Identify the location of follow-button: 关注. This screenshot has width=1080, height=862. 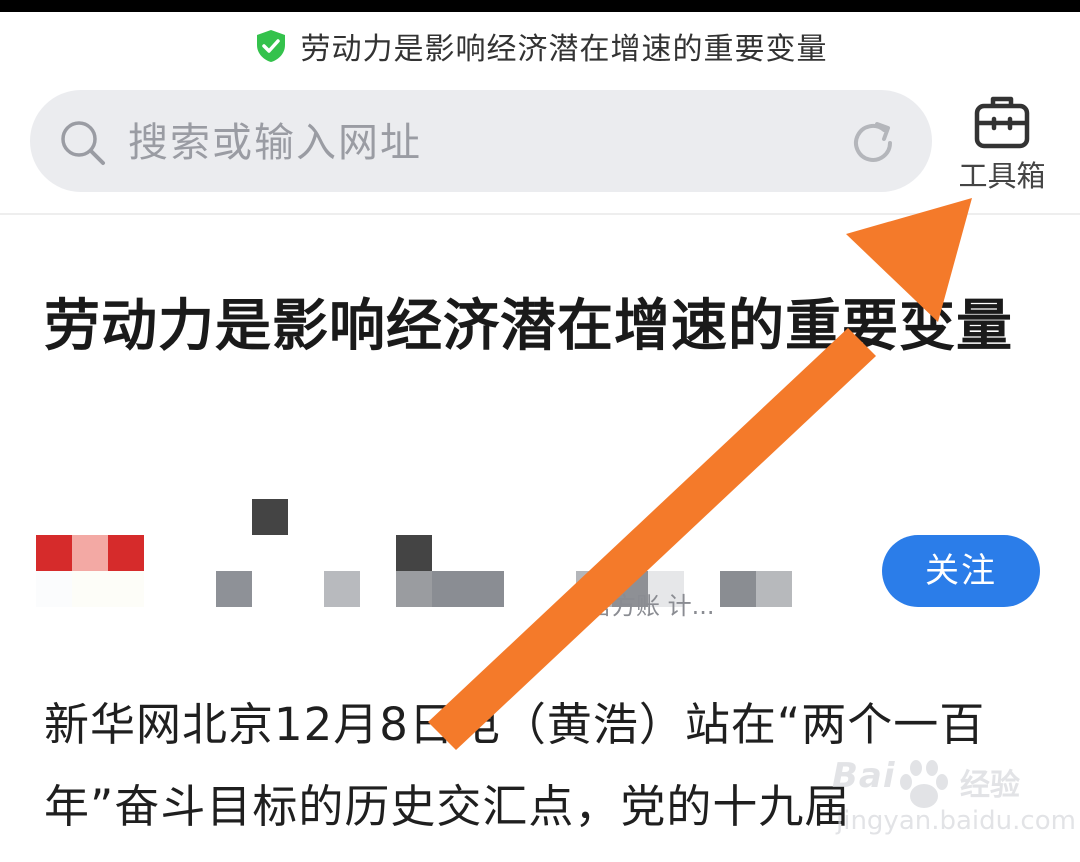
(961, 571).